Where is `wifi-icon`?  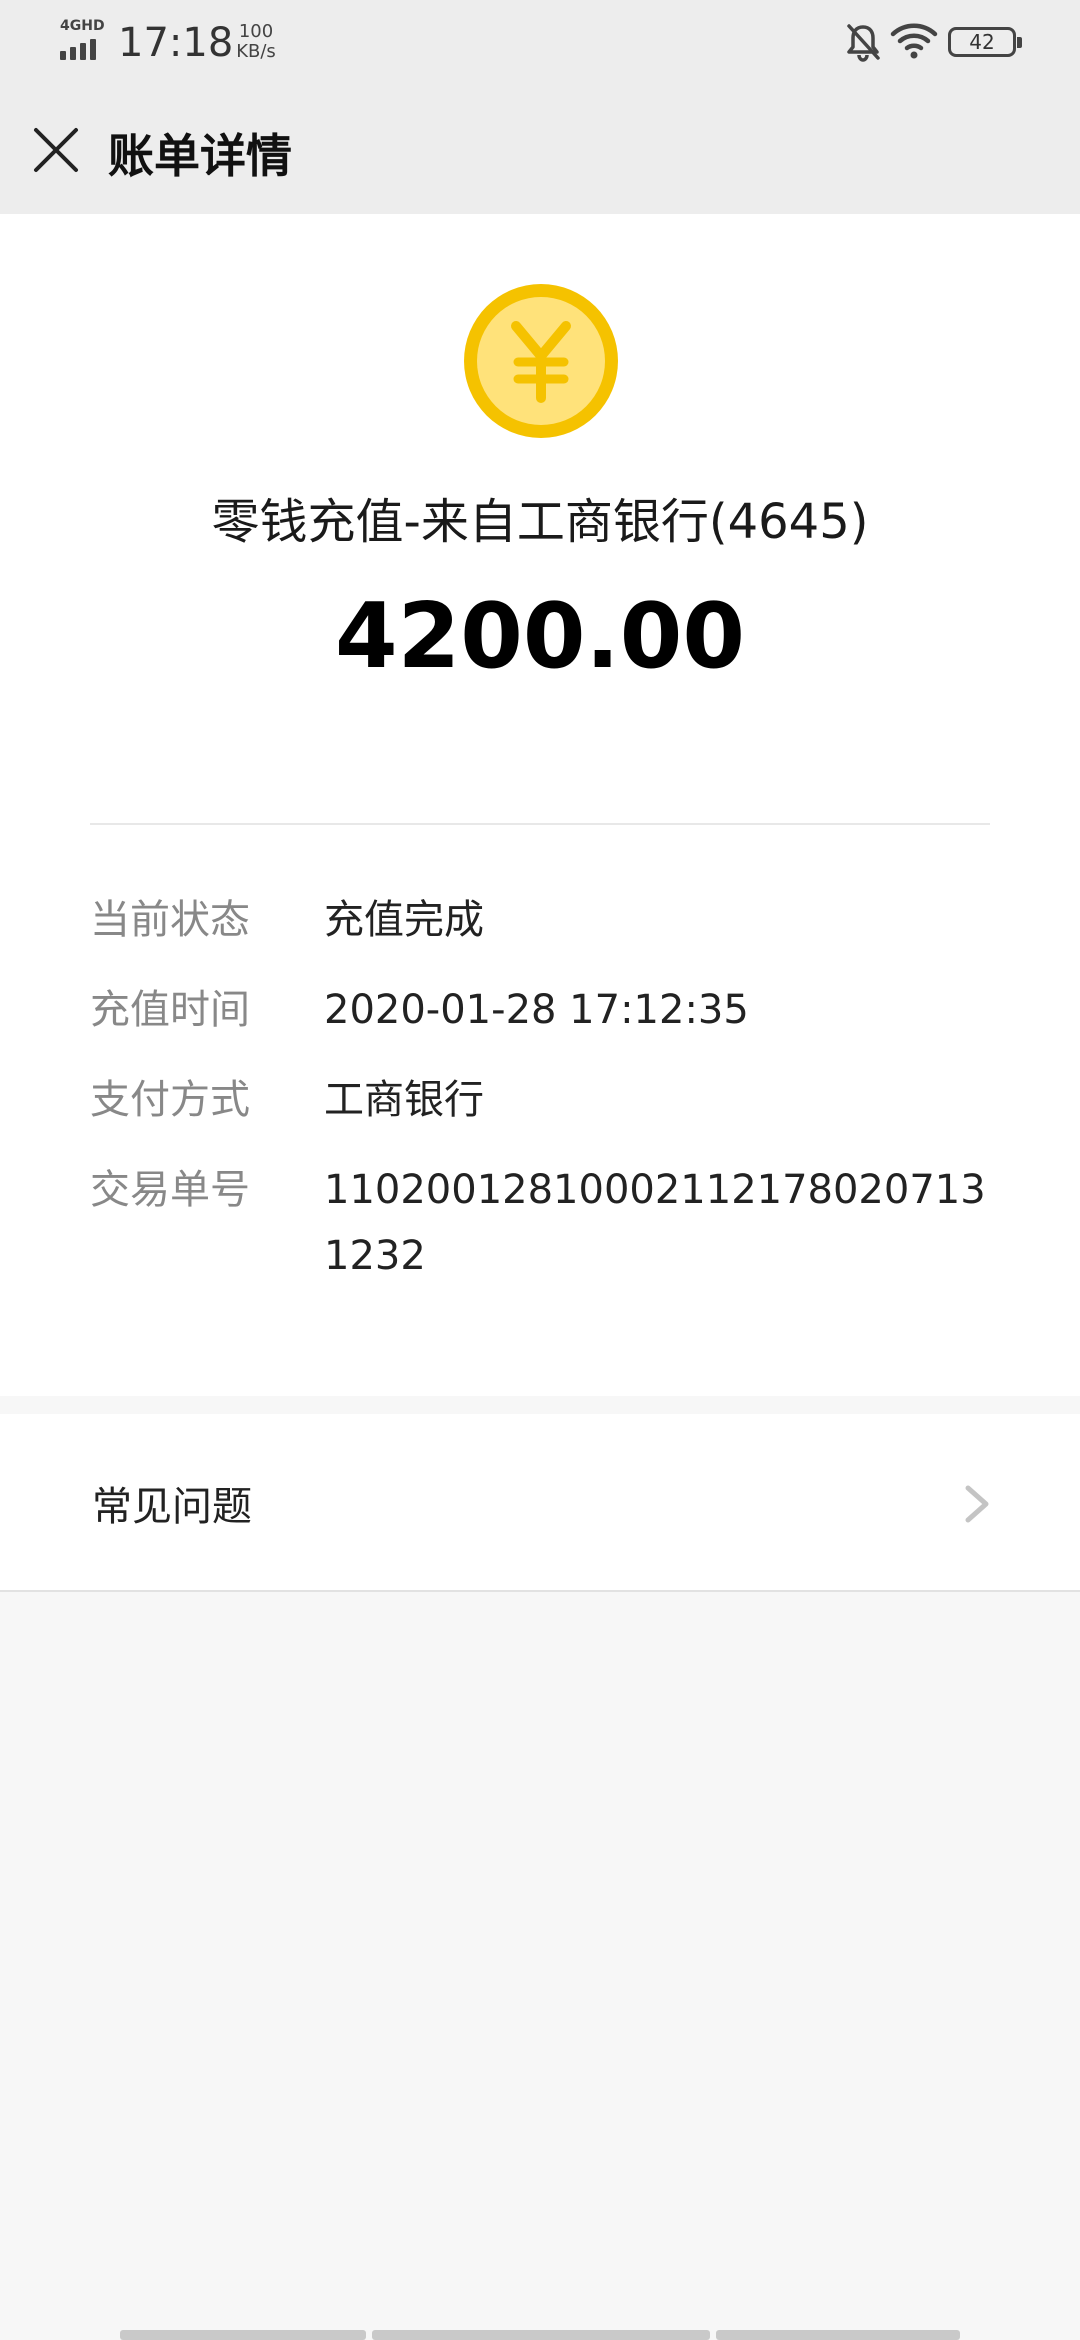 wifi-icon is located at coordinates (914, 41).